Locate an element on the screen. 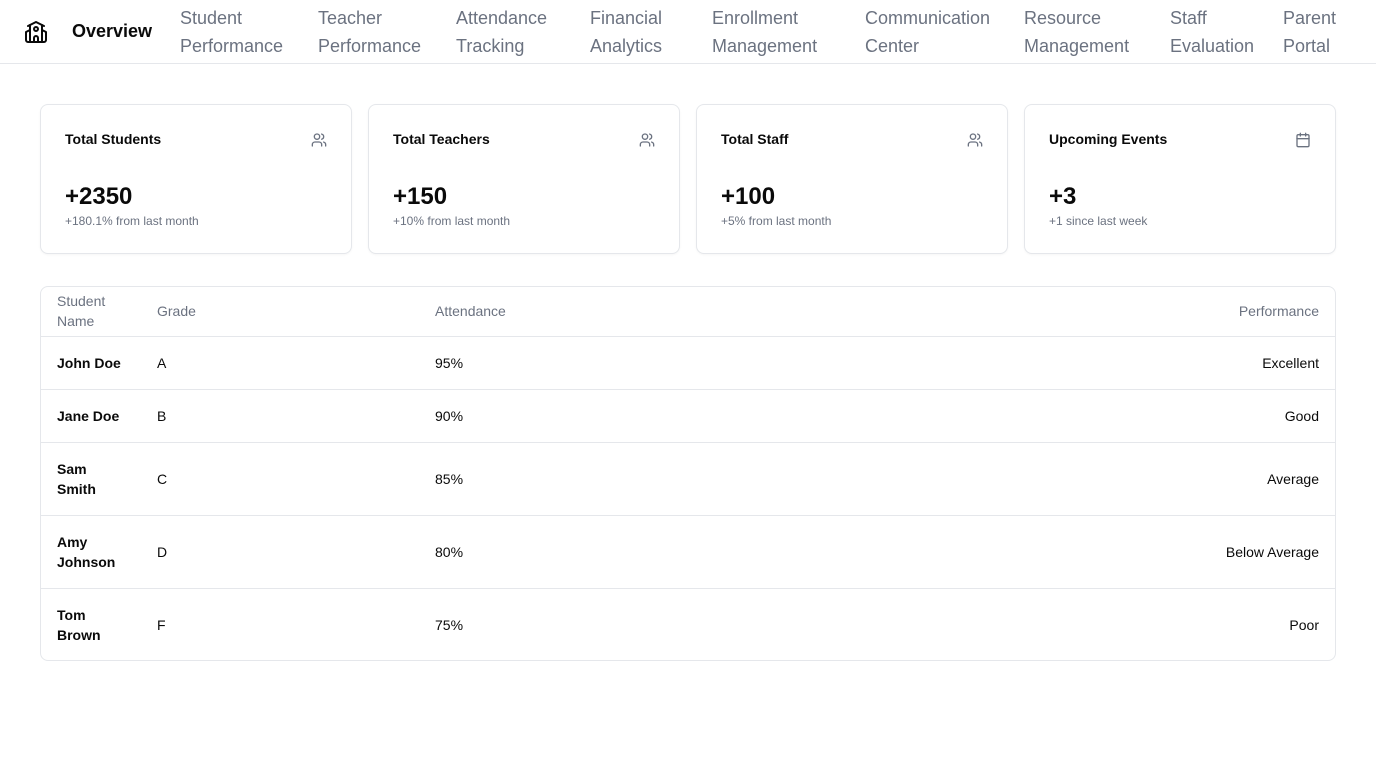 This screenshot has width=1376, height=768. stat-card-total-staff: Total Staff +100 +5% from last month is located at coordinates (852, 179).